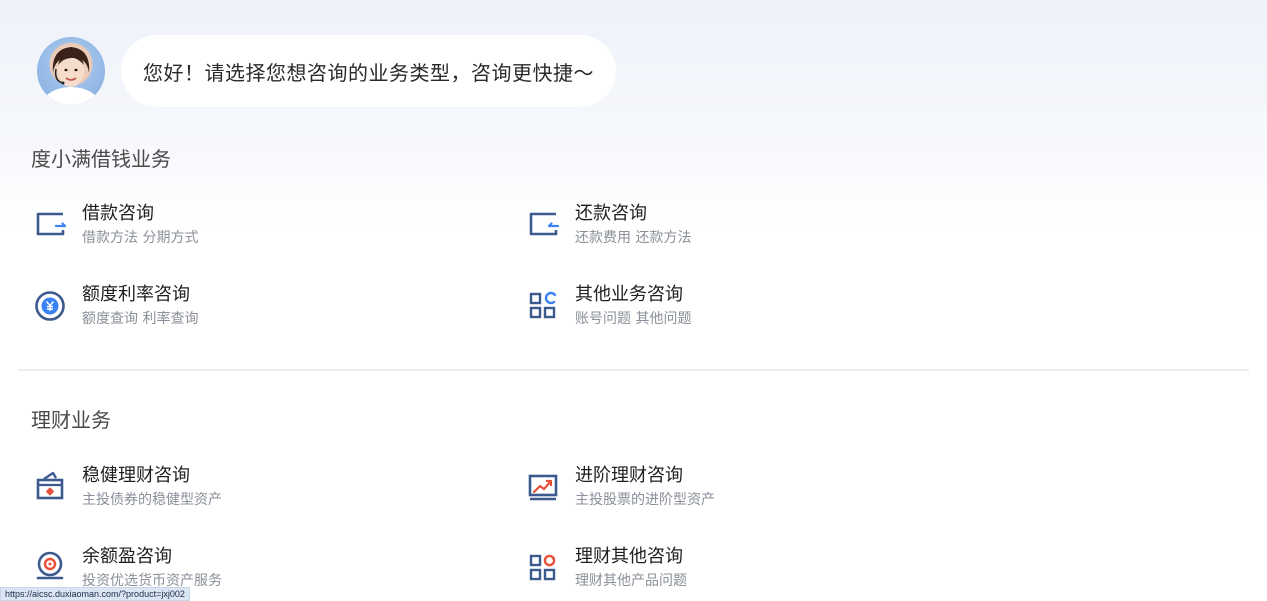  Describe the element at coordinates (127, 556) in the screenshot. I see `item-name: 余额盈咨询` at that location.